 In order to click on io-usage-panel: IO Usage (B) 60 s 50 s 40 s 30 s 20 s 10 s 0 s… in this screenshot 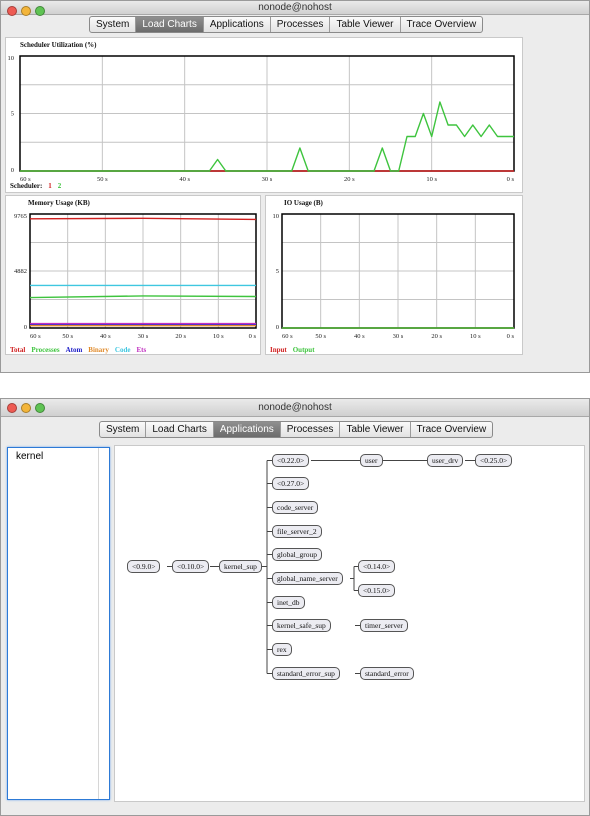, I will do `click(394, 275)`.